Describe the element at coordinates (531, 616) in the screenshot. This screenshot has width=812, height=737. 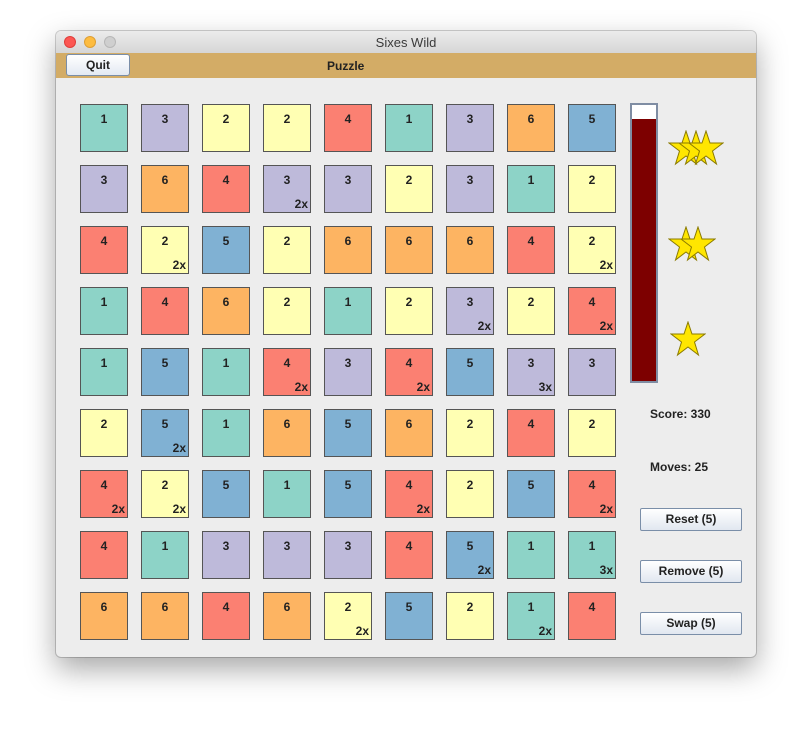
I see `board-tile: 1 2x` at that location.